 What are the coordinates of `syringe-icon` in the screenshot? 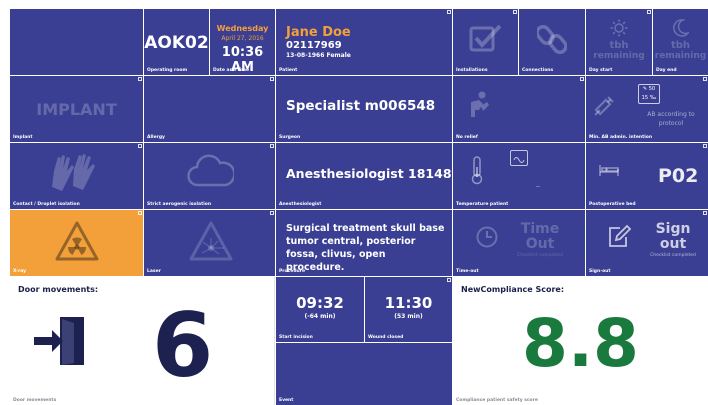 It's located at (604, 106).